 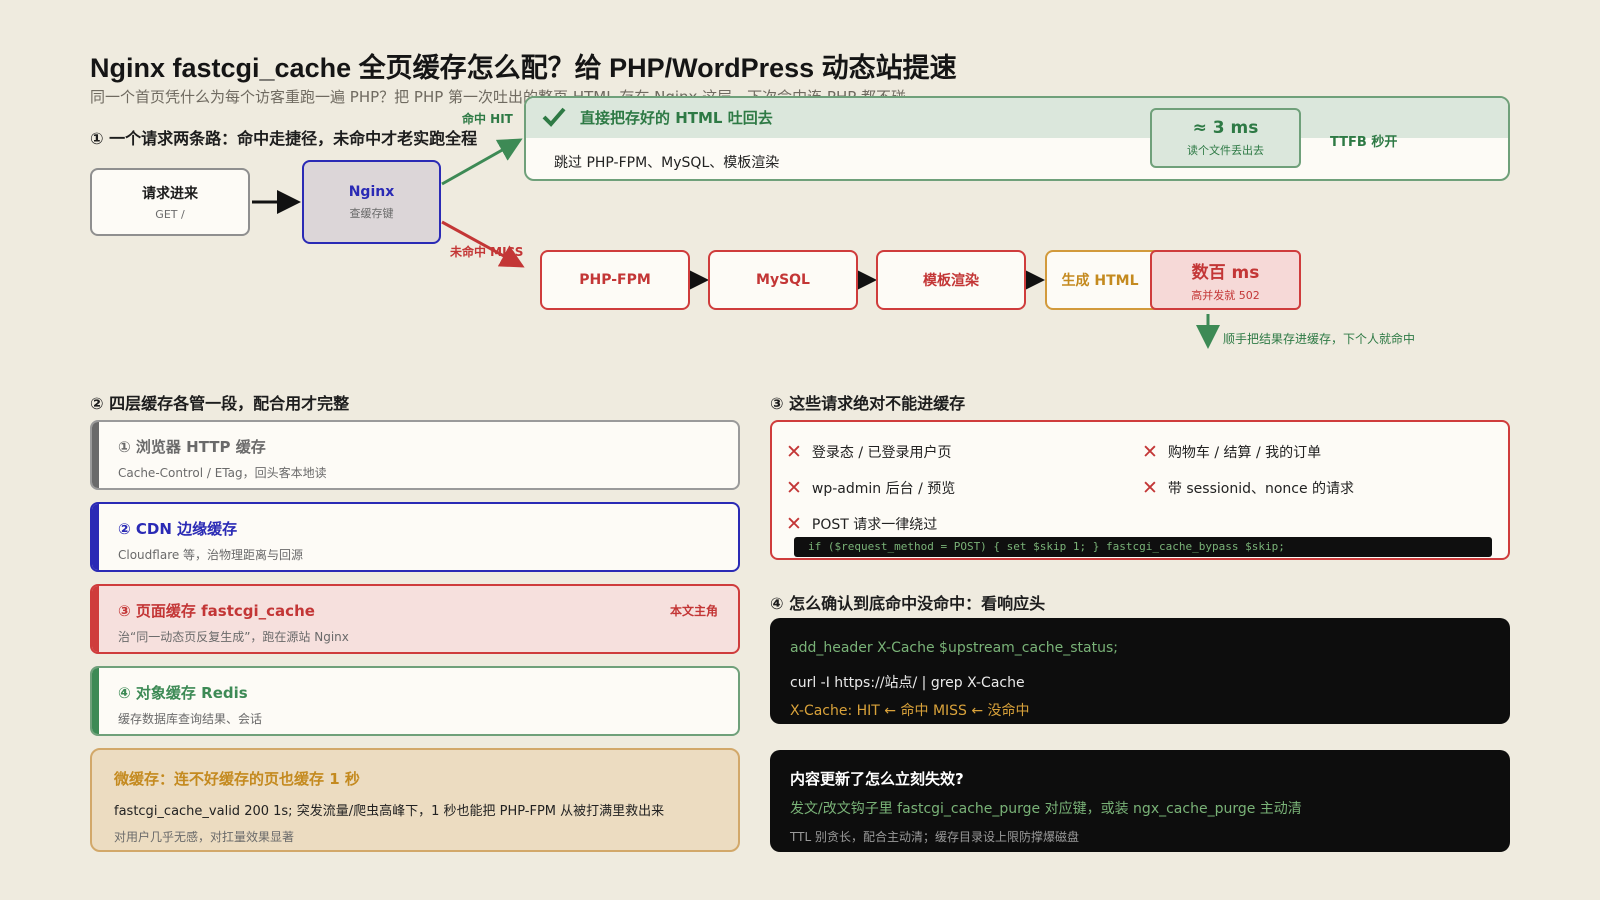 What do you see at coordinates (1225, 295) in the screenshot?
I see `miss-metric-sub: 高并发就 502` at bounding box center [1225, 295].